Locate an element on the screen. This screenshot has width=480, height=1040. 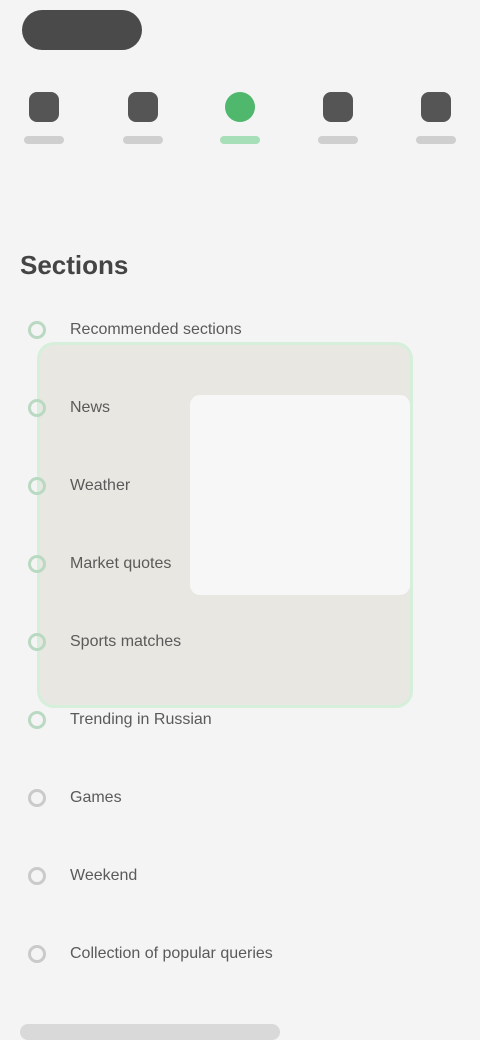
list-item: Trending in Russian is located at coordinates (240, 720).